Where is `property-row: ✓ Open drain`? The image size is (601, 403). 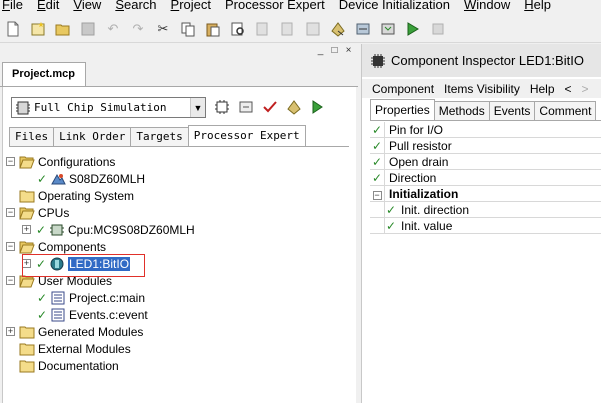 property-row: ✓ Open drain is located at coordinates (485, 161).